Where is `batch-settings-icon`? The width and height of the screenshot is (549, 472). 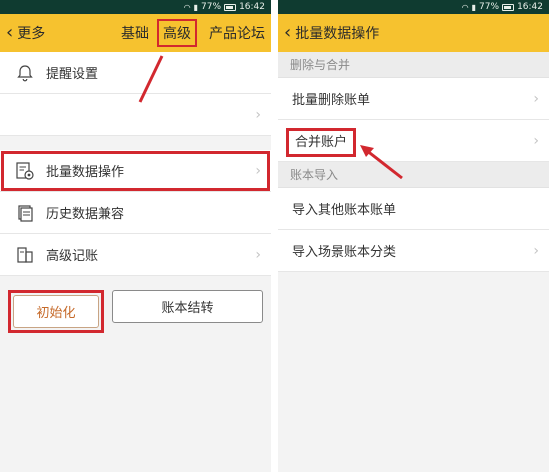 batch-settings-icon is located at coordinates (25, 171).